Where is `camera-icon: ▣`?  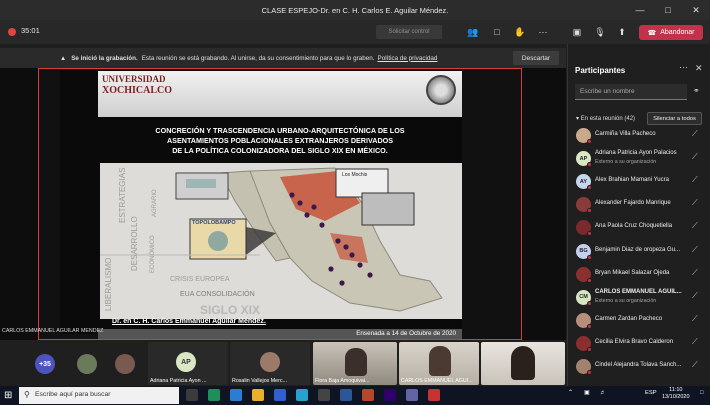 camera-icon: ▣ is located at coordinates (577, 32).